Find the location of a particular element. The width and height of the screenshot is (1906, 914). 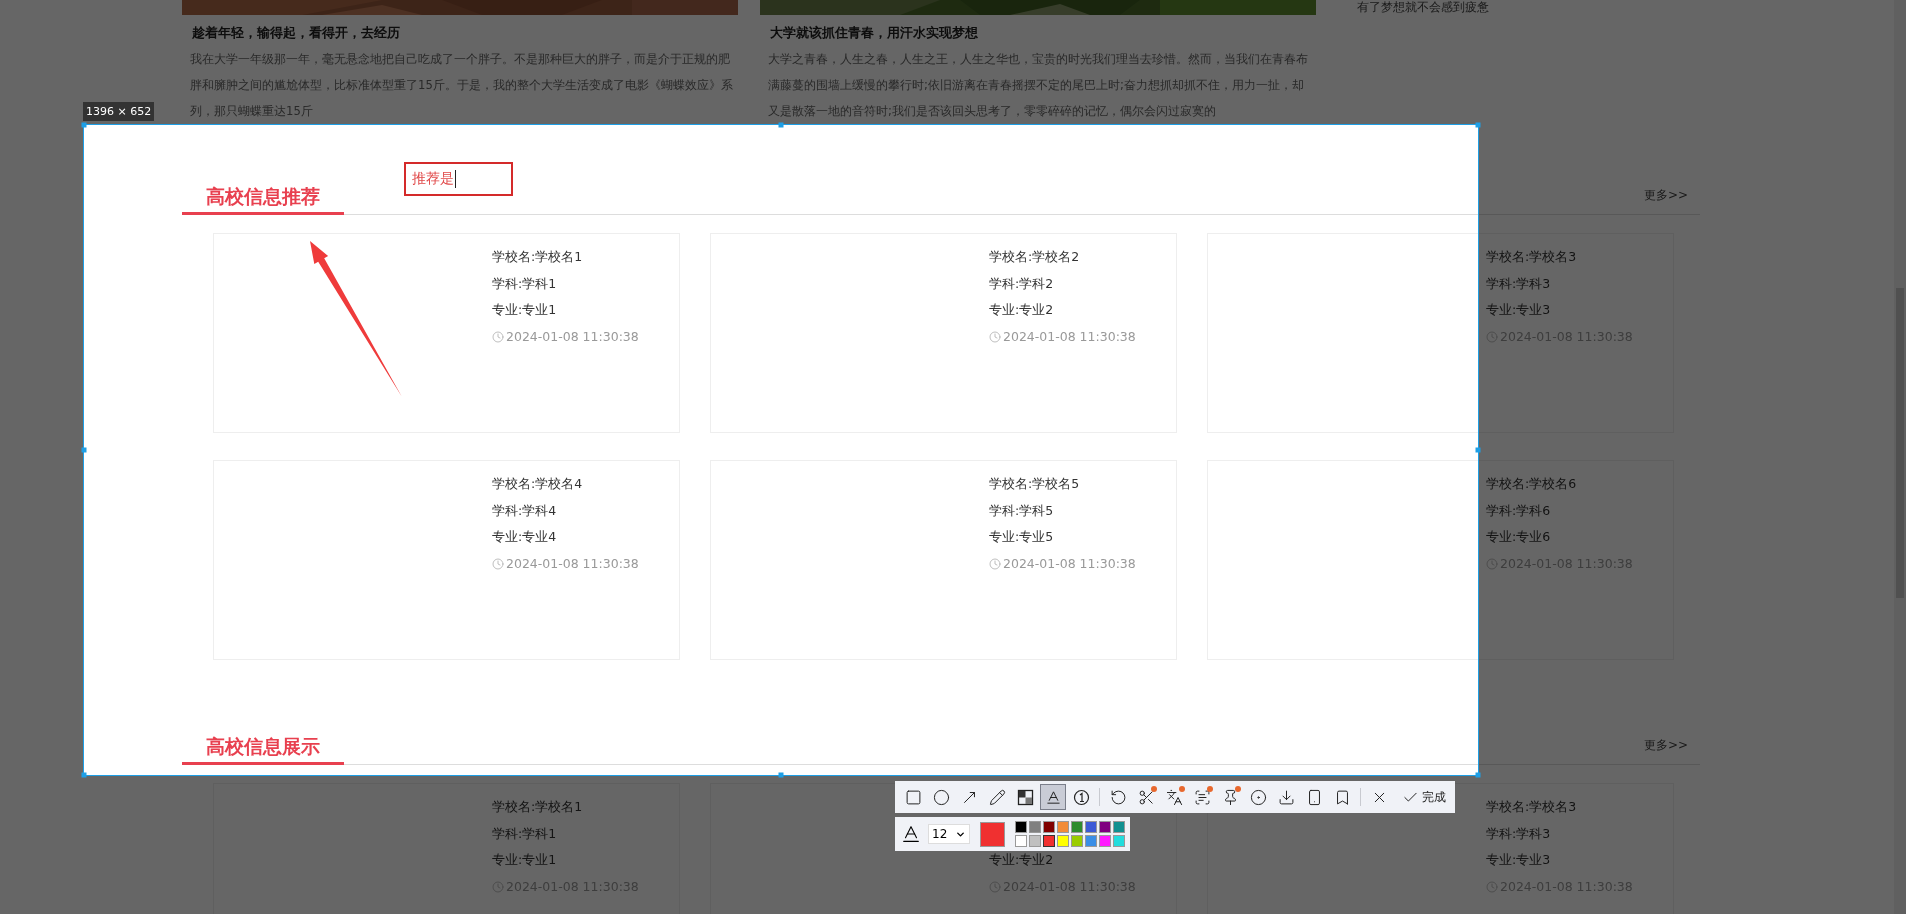

subject-text: 学科:学科4 is located at coordinates (525, 510).